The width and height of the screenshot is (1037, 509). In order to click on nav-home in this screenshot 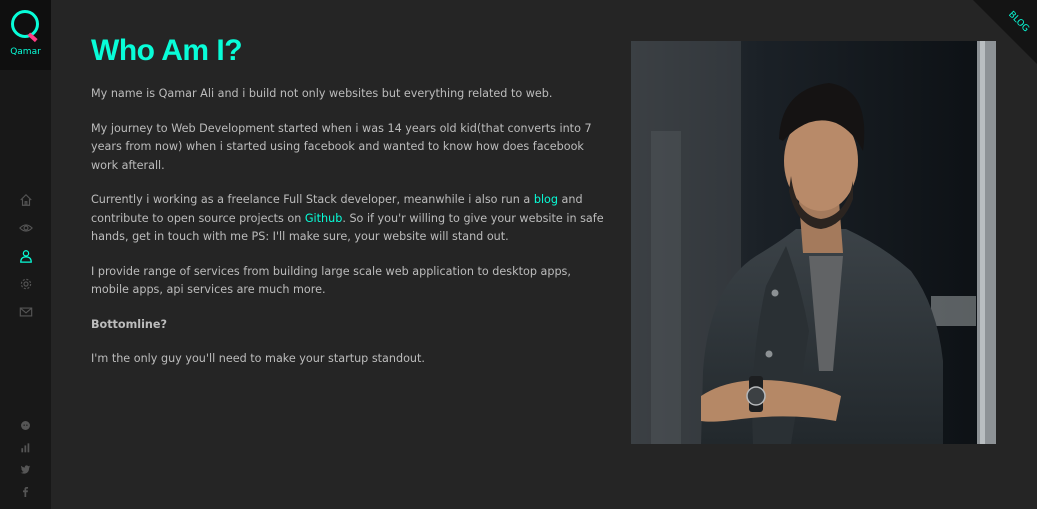, I will do `click(25, 200)`.